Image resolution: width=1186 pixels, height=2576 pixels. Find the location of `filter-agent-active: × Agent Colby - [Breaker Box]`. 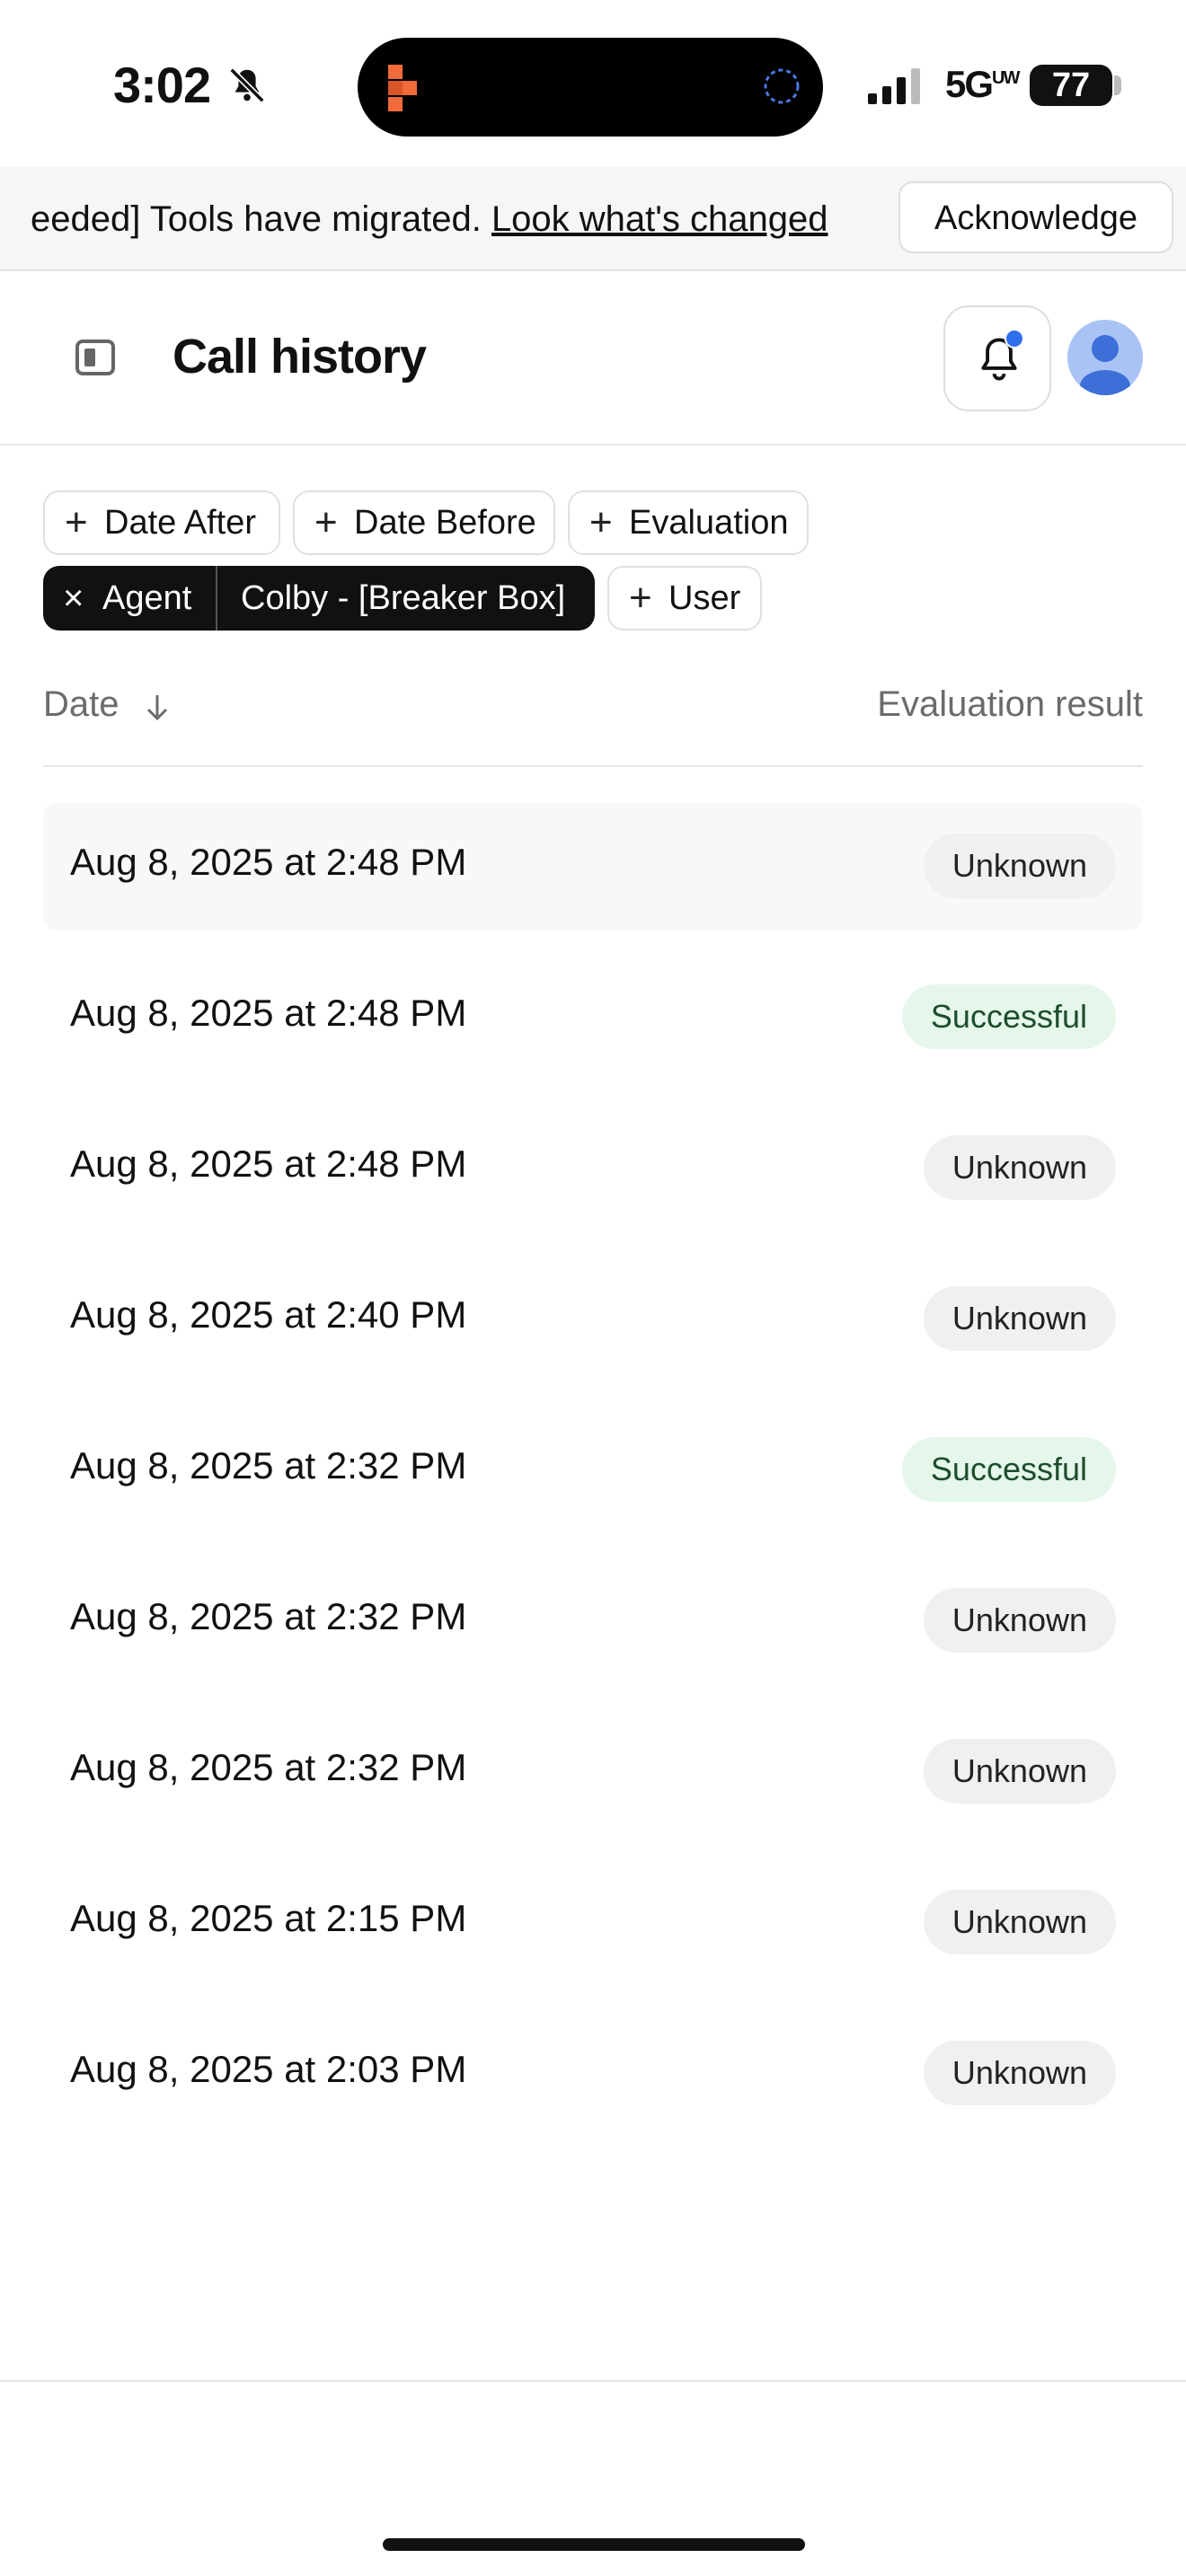

filter-agent-active: × Agent Colby - [Breaker Box] is located at coordinates (319, 598).